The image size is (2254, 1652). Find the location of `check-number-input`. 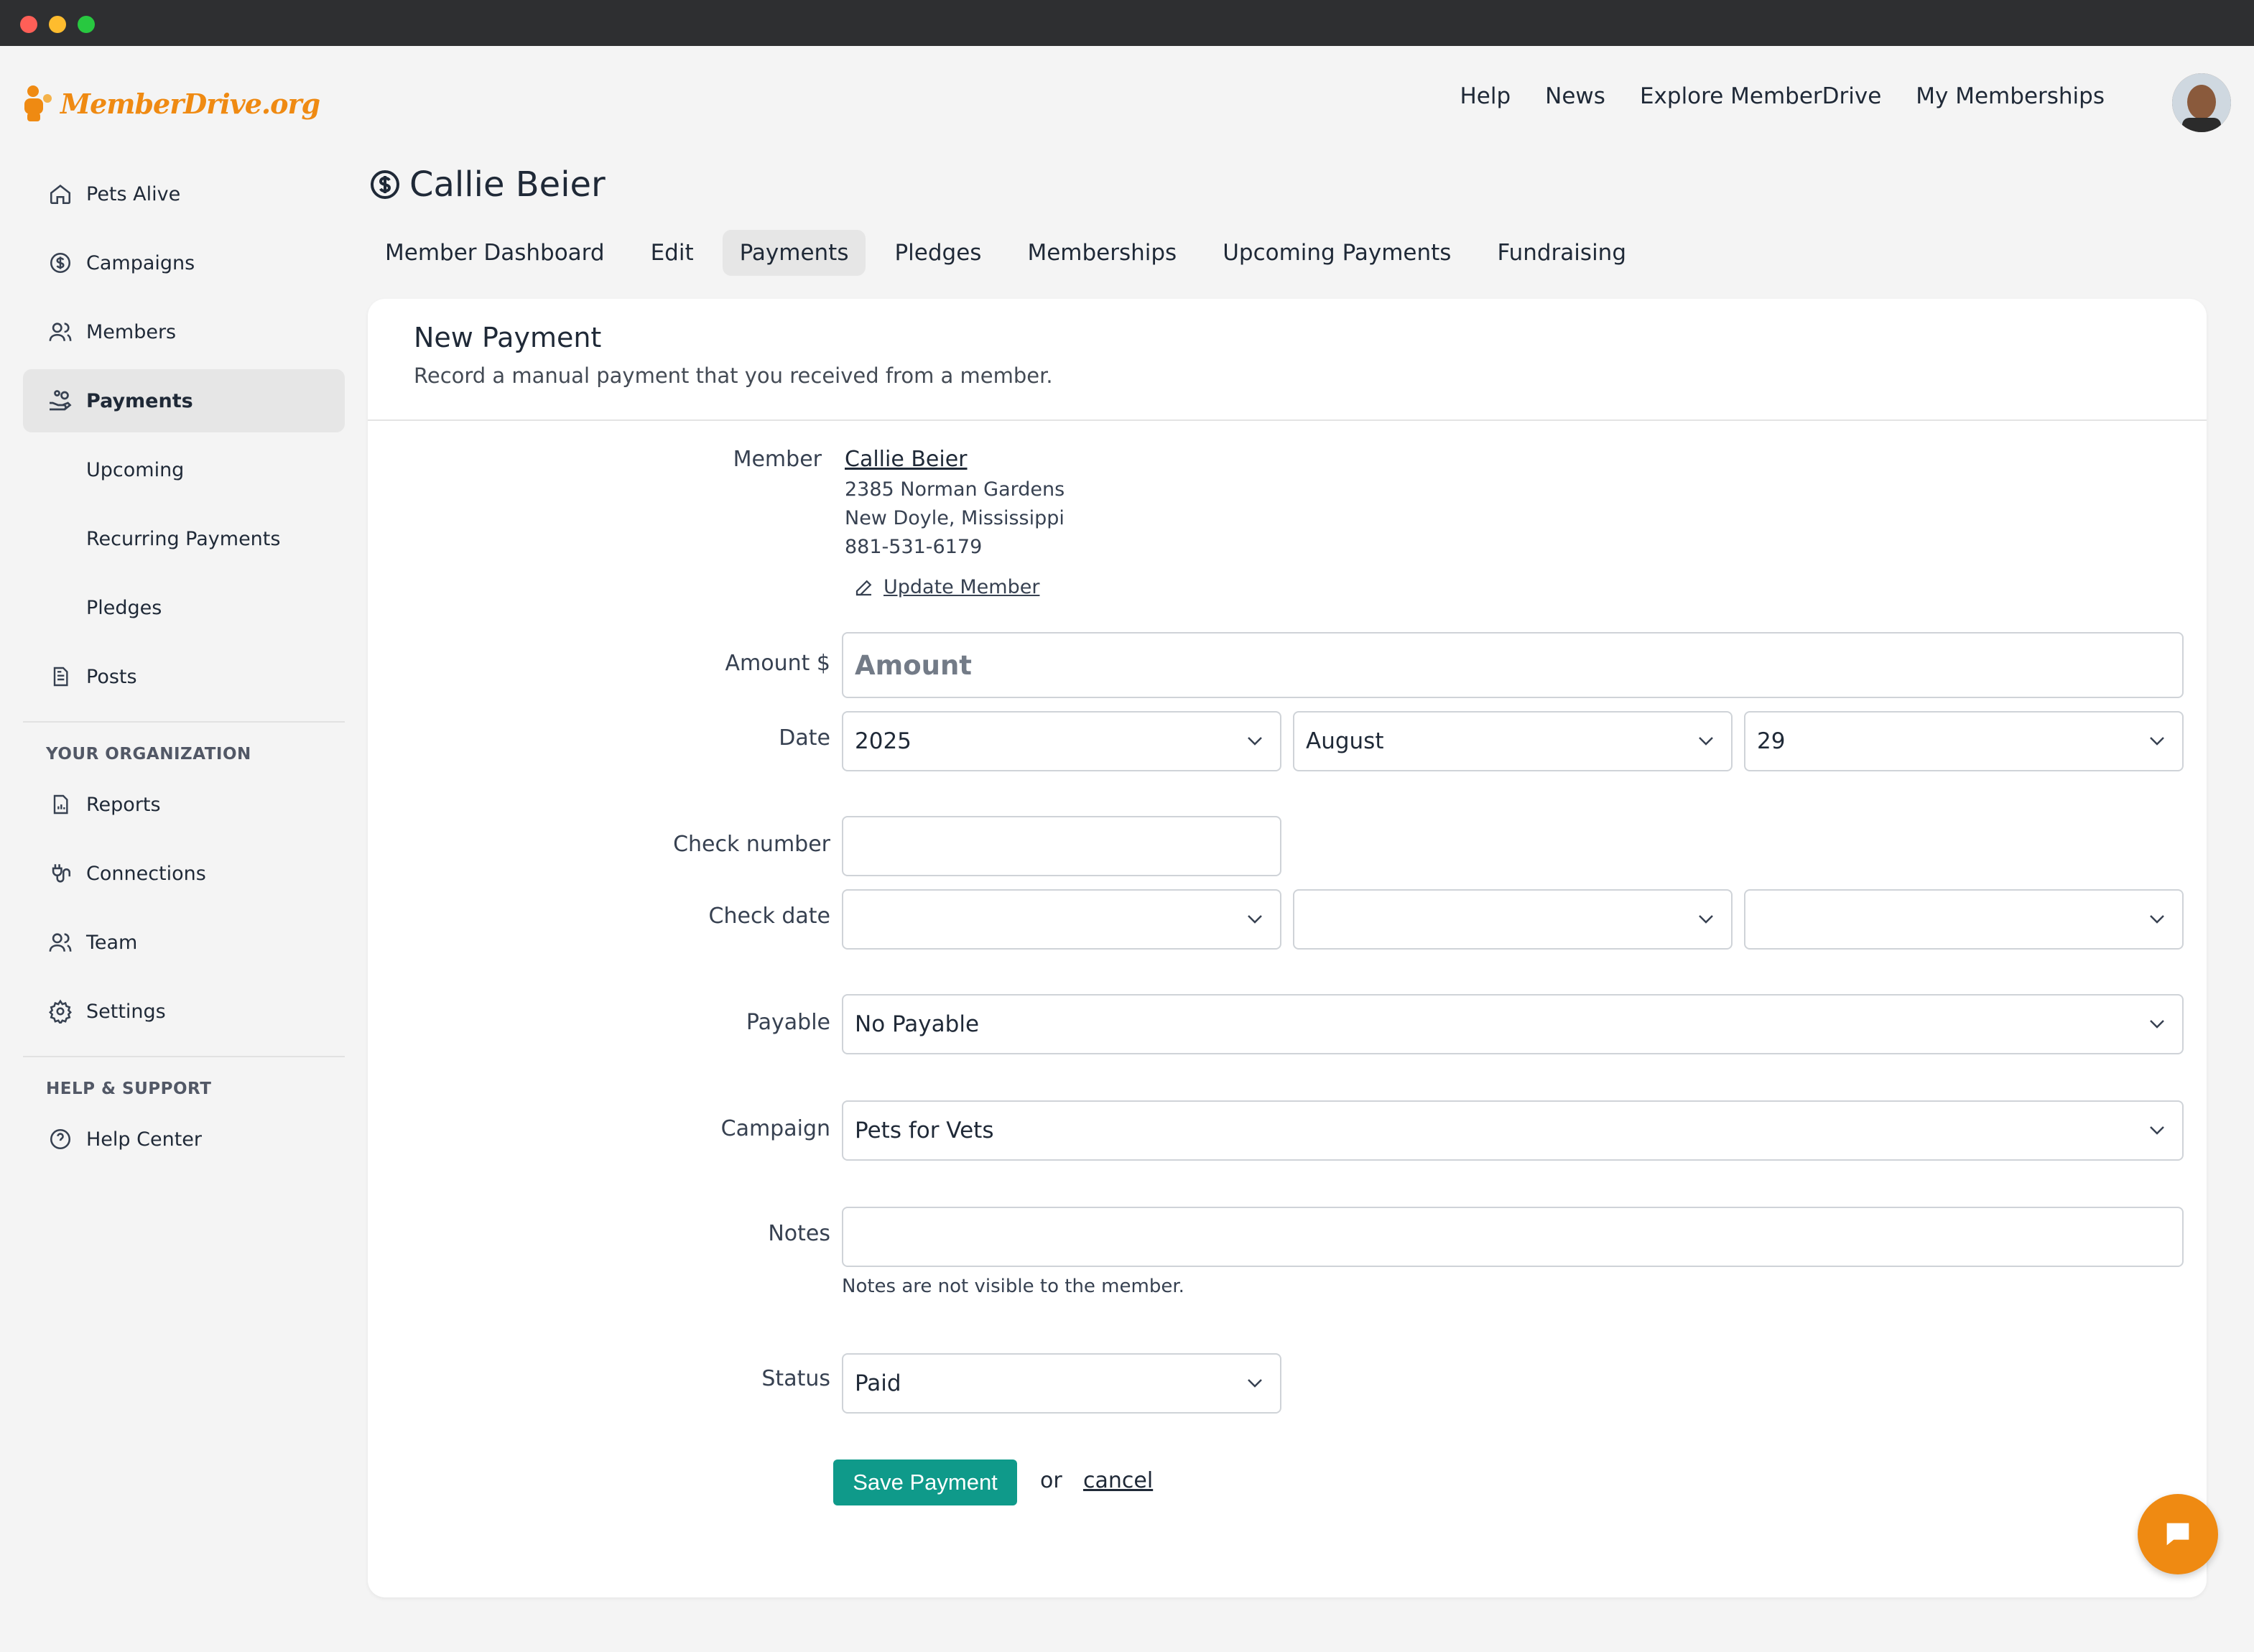

check-number-input is located at coordinates (1061, 846).